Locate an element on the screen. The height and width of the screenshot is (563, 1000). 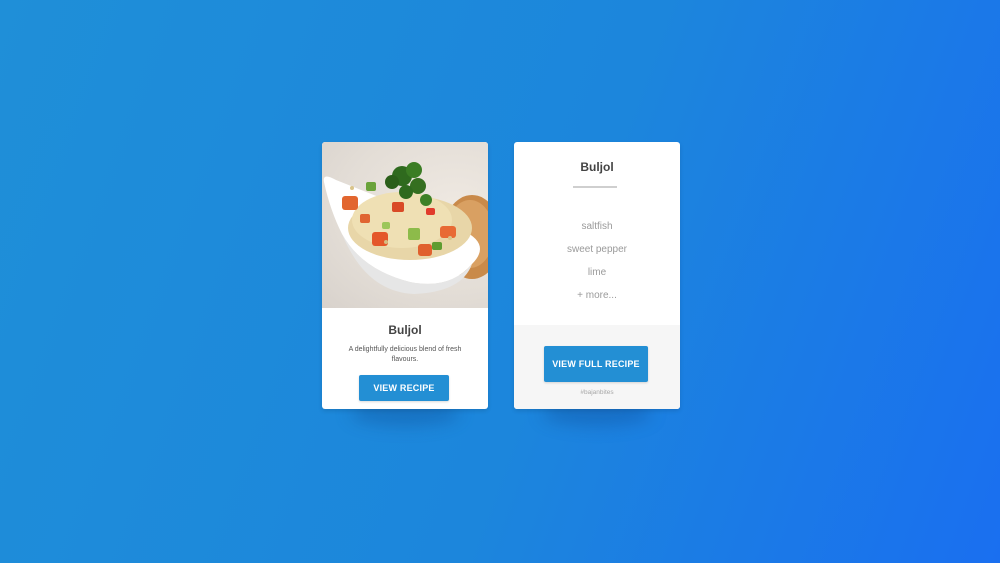
hashtag: #bajanbites is located at coordinates (597, 392).